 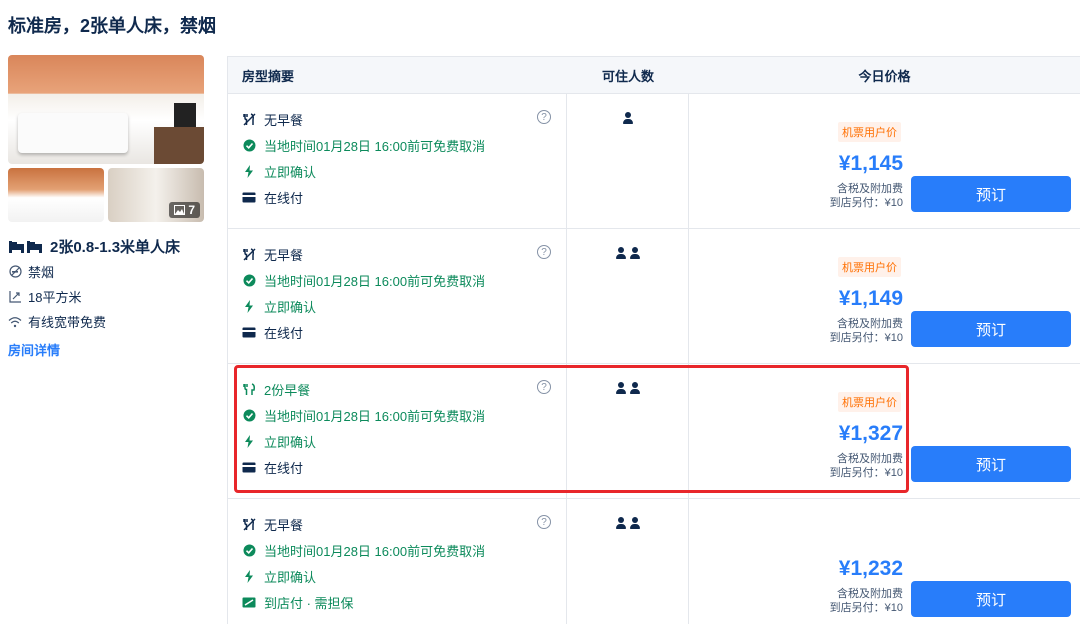 What do you see at coordinates (884, 76) in the screenshot?
I see `header-price: 今日价格` at bounding box center [884, 76].